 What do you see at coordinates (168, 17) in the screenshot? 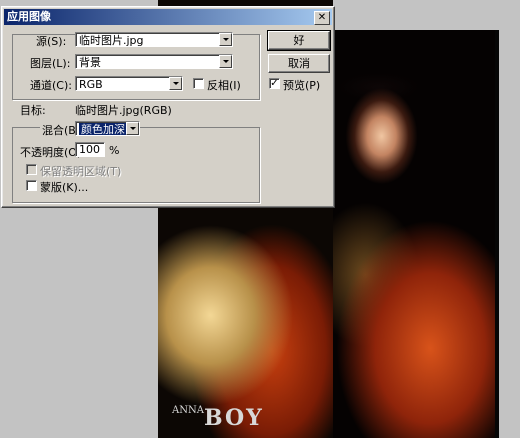
I see `dialog-titlebar: 应用图像` at bounding box center [168, 17].